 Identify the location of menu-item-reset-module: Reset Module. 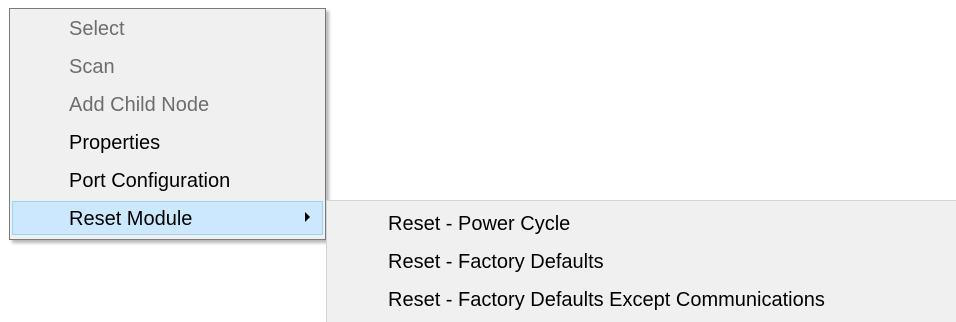
(167, 218).